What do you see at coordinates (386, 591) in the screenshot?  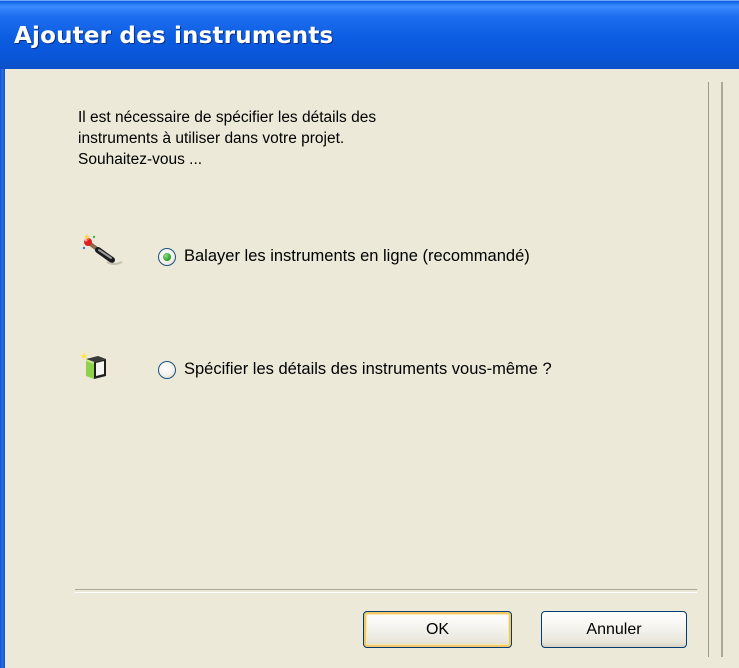 I see `separator` at bounding box center [386, 591].